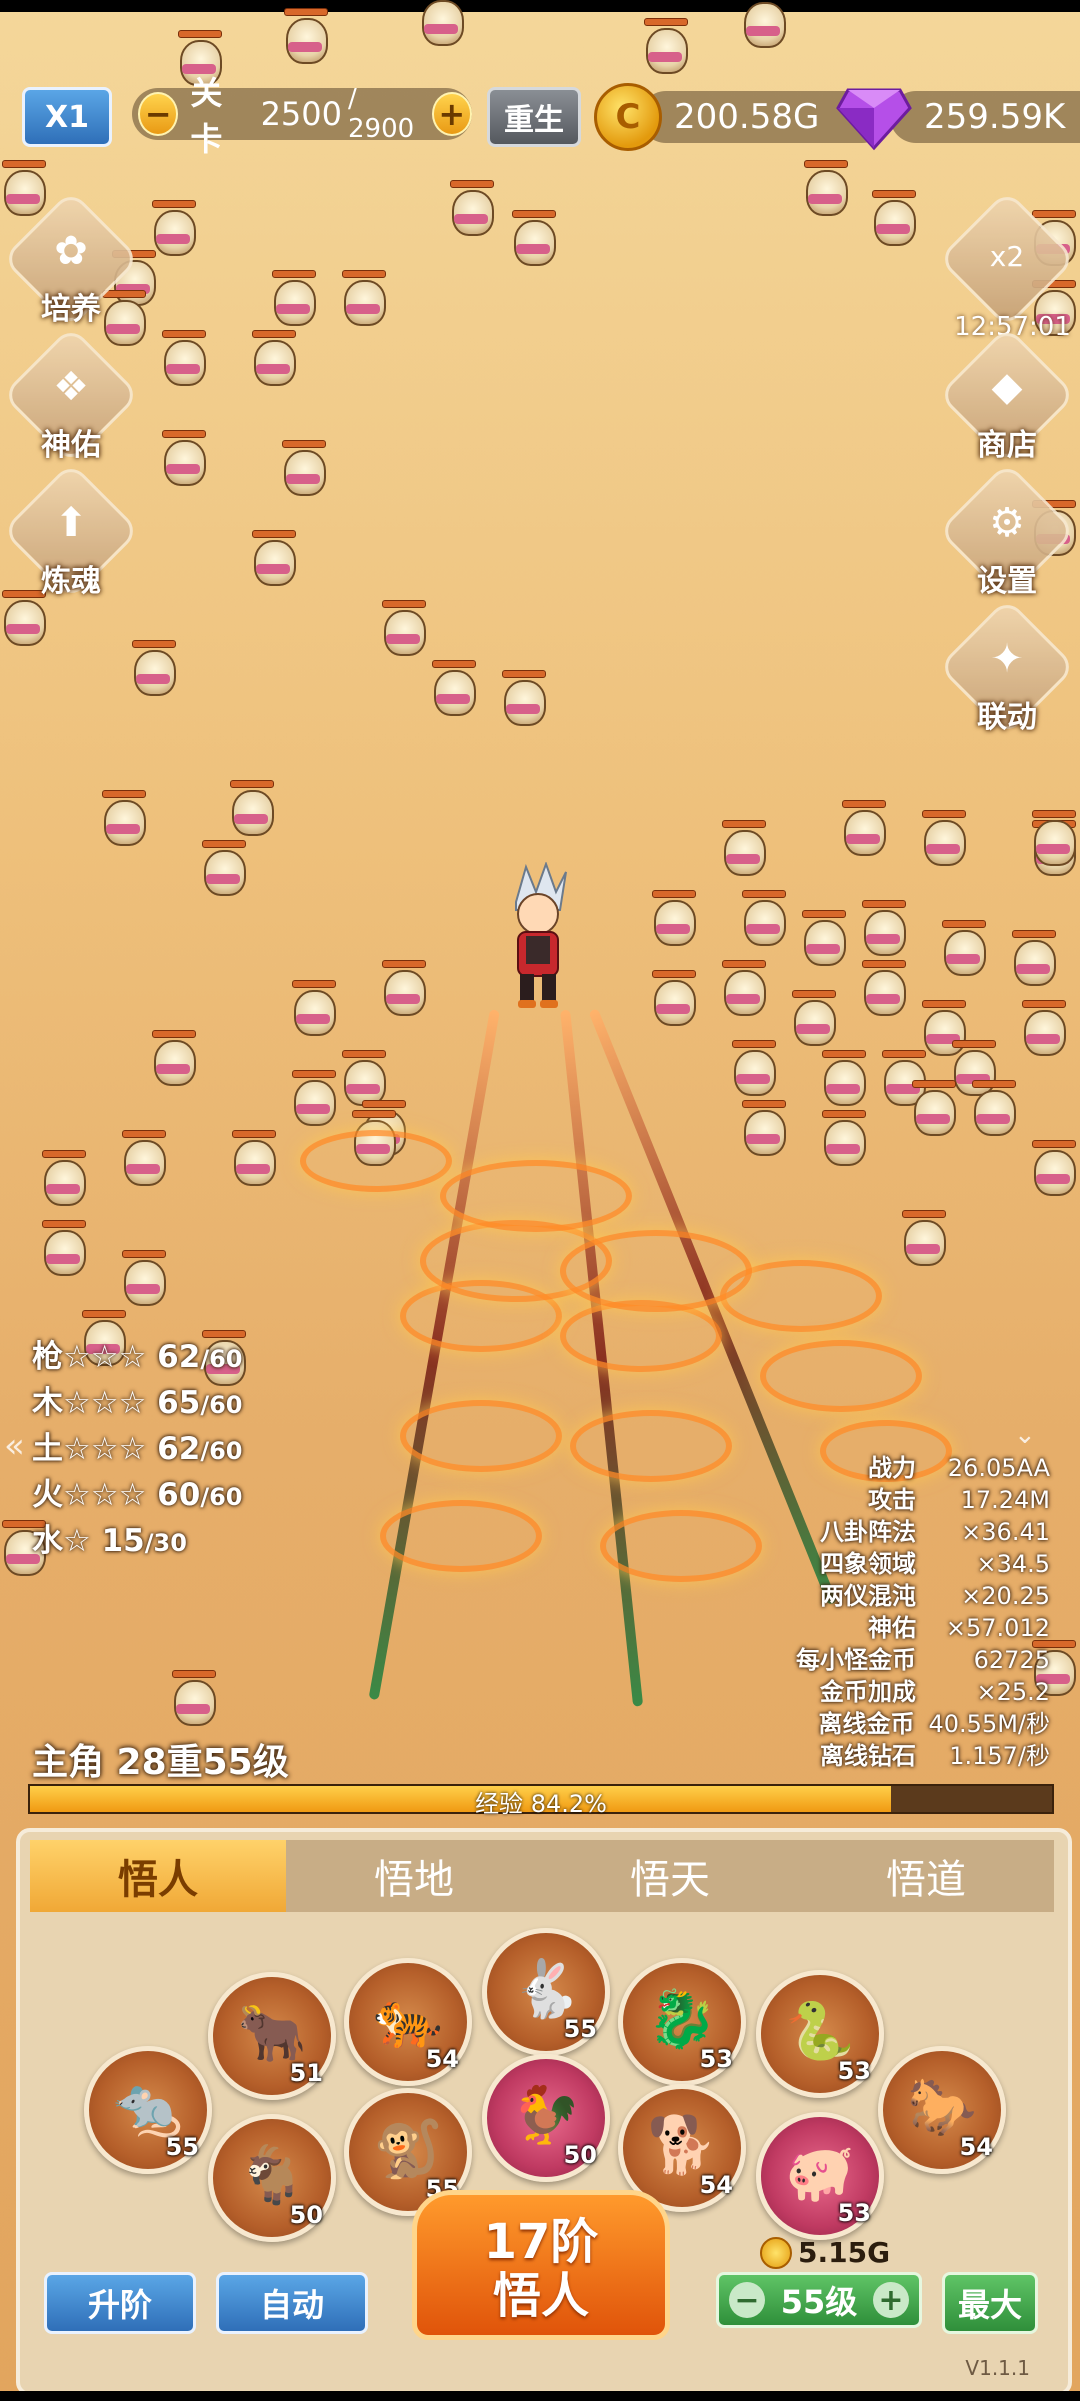 This screenshot has height=2401, width=1080. What do you see at coordinates (890, 2300) in the screenshot?
I see `level-plus-button: +` at bounding box center [890, 2300].